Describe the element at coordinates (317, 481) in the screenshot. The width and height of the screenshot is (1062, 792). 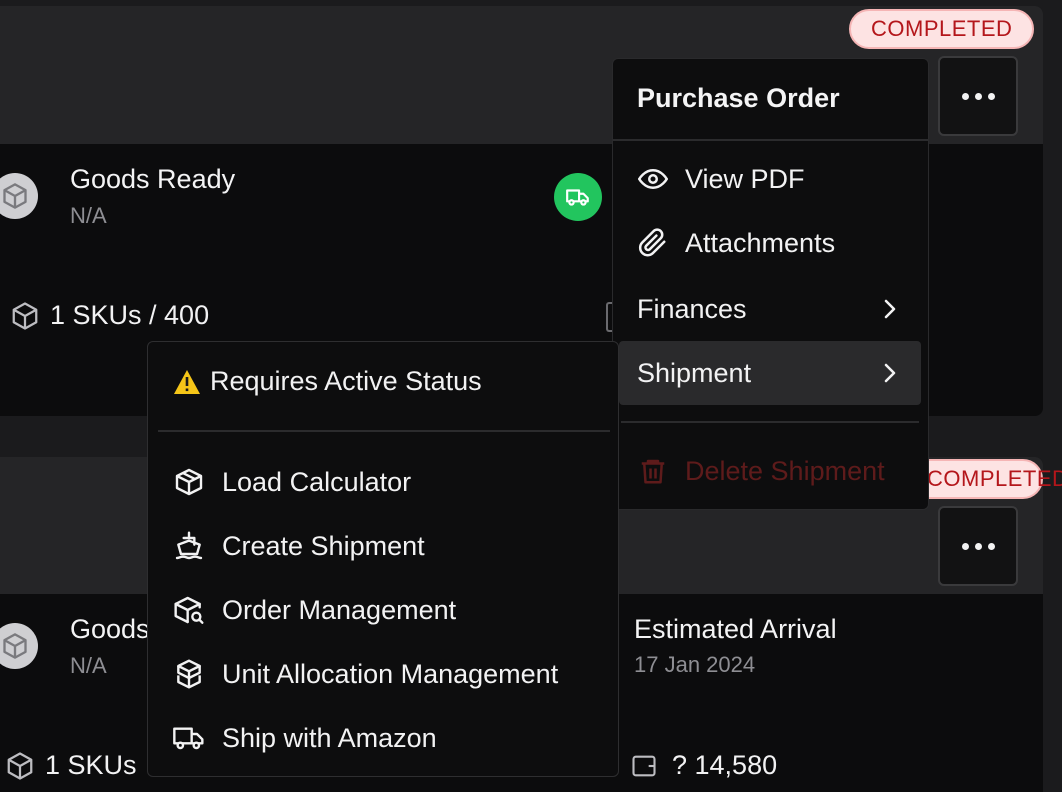
I see `submenu-item-label: Load Calculator` at that location.